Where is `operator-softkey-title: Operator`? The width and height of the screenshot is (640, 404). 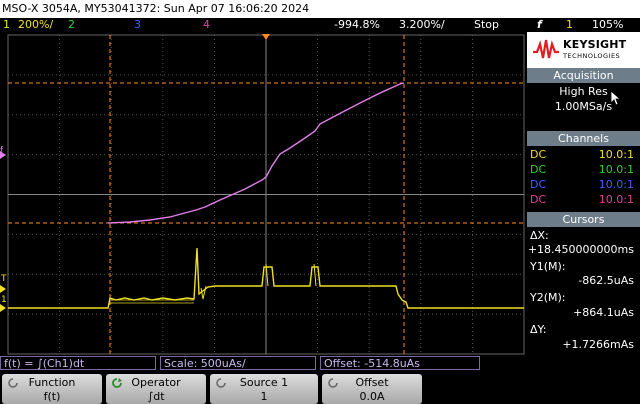
operator-softkey-title: Operator is located at coordinates (156, 382).